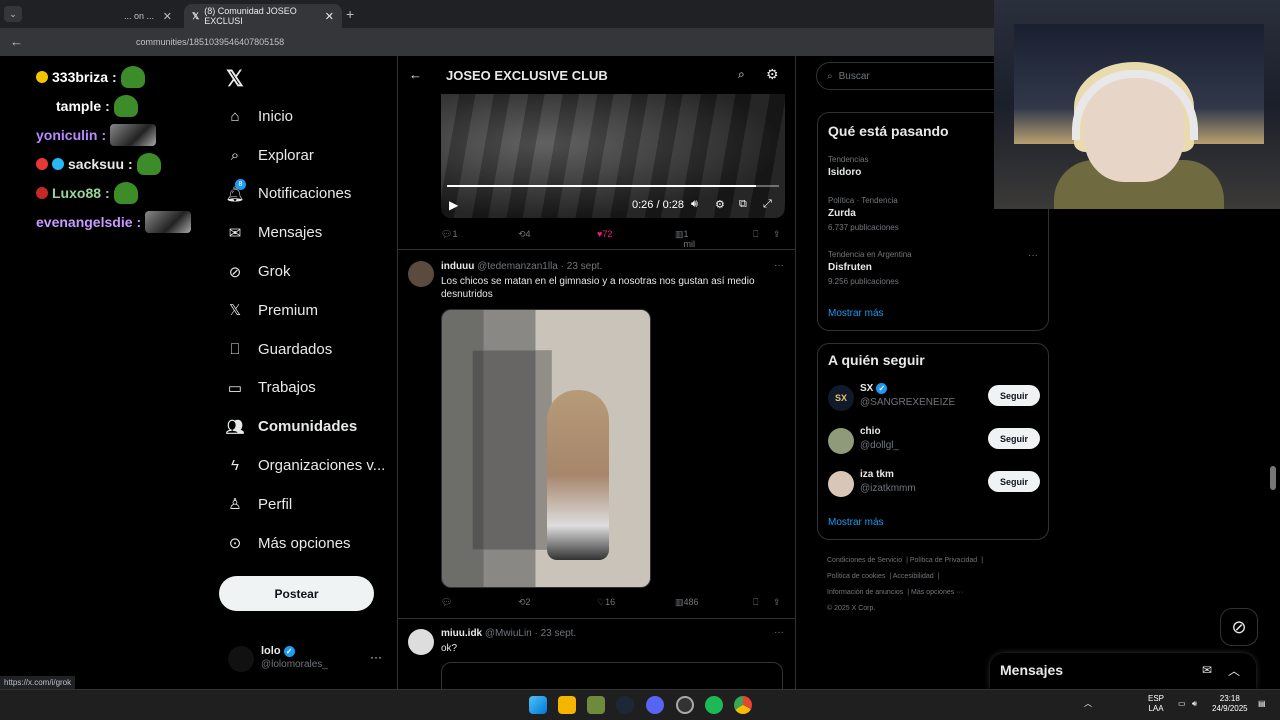 The image size is (1280, 720). What do you see at coordinates (1207, 670) in the screenshot?
I see `new-message-icon: ✉` at bounding box center [1207, 670].